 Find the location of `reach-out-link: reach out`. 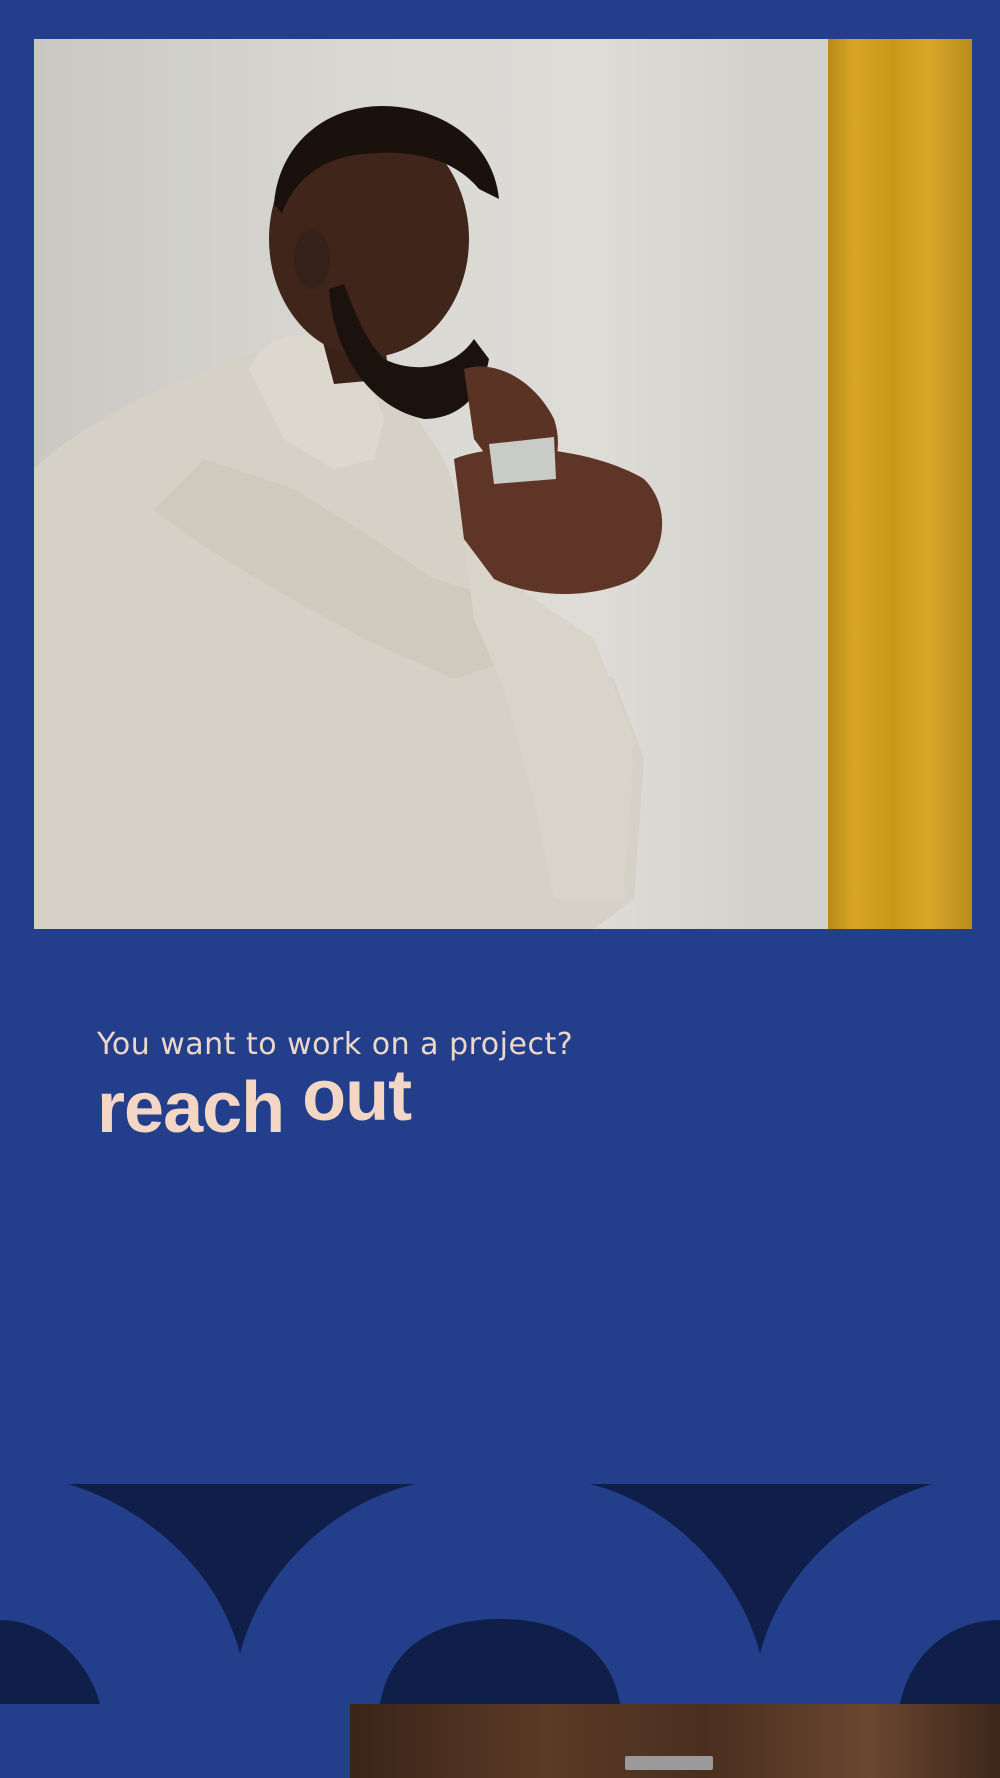

reach-out-link: reach out is located at coordinates (447, 1102).